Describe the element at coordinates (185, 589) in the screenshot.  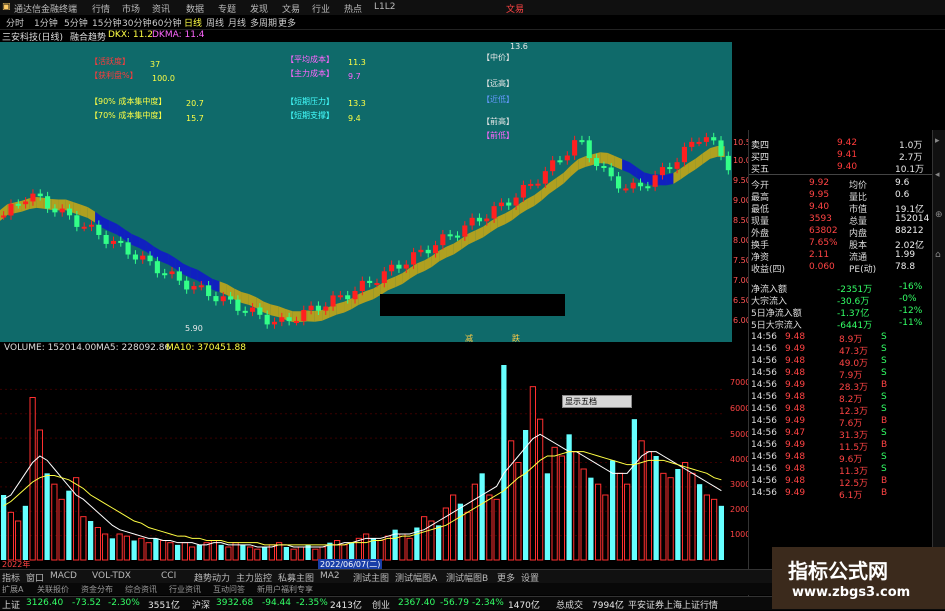
I see `sub-tab: 行业资讯` at that location.